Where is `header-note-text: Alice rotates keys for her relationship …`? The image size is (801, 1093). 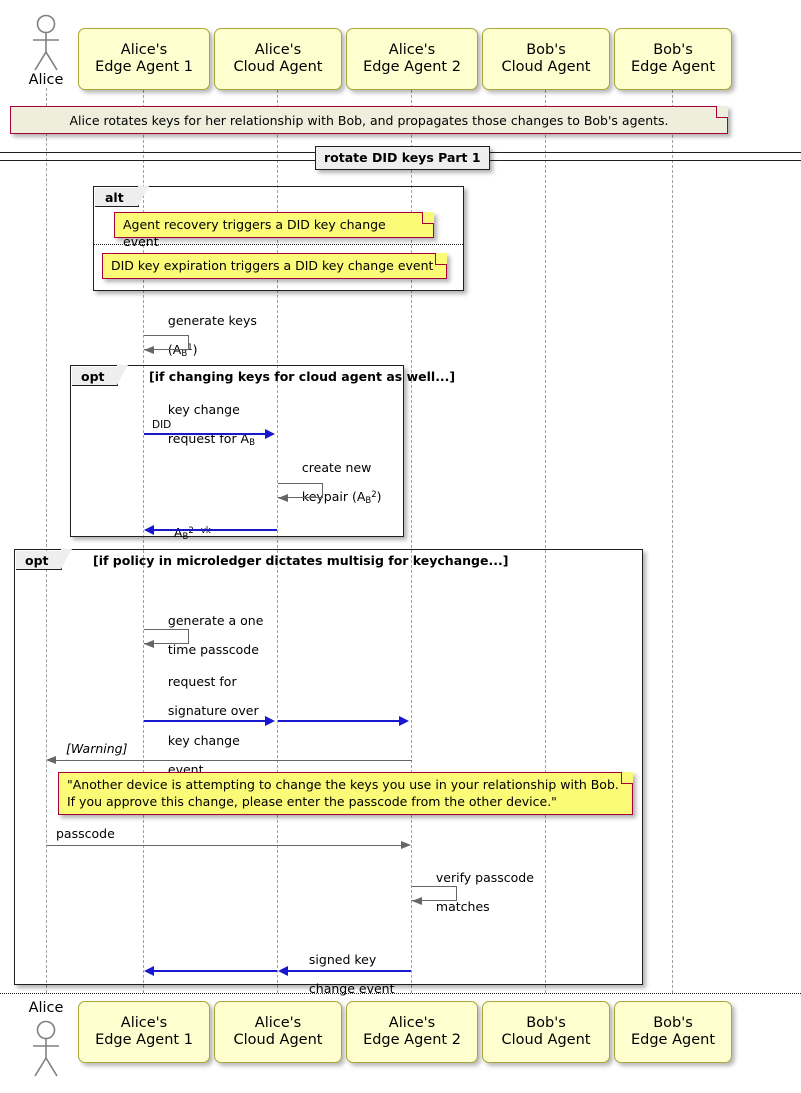 header-note-text: Alice rotates keys for her relationship … is located at coordinates (369, 120).